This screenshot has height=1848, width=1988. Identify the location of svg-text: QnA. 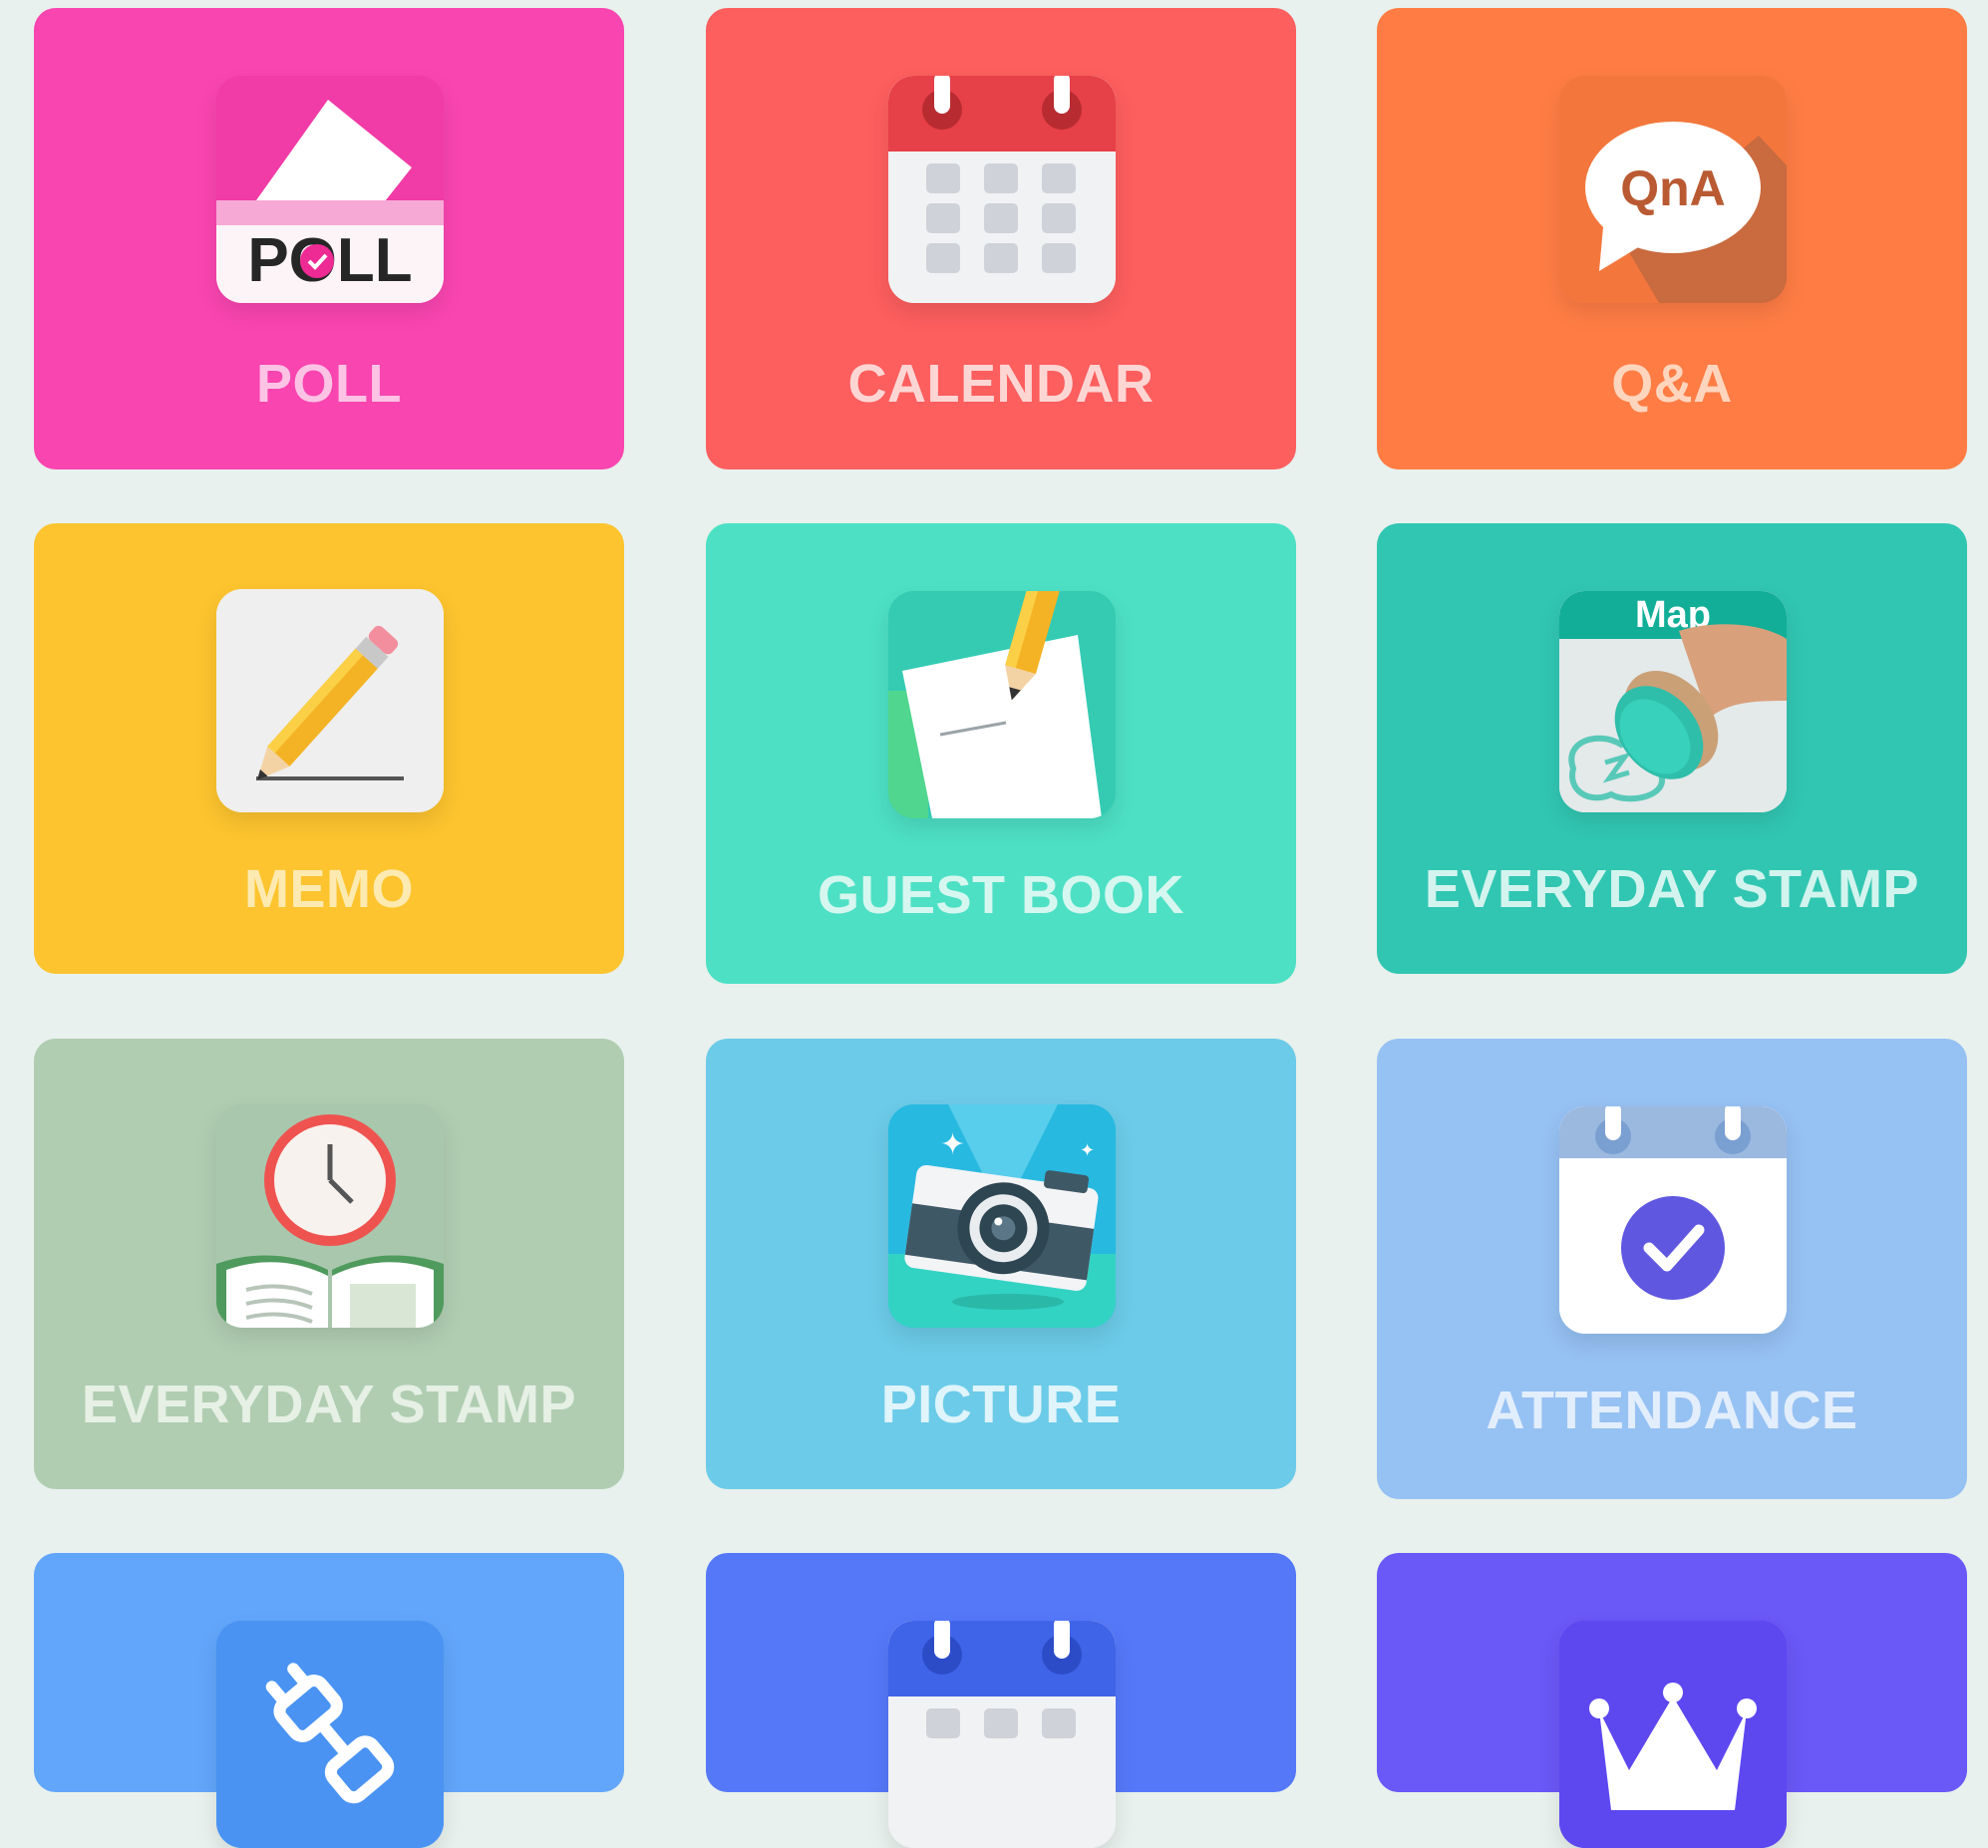
(1673, 188).